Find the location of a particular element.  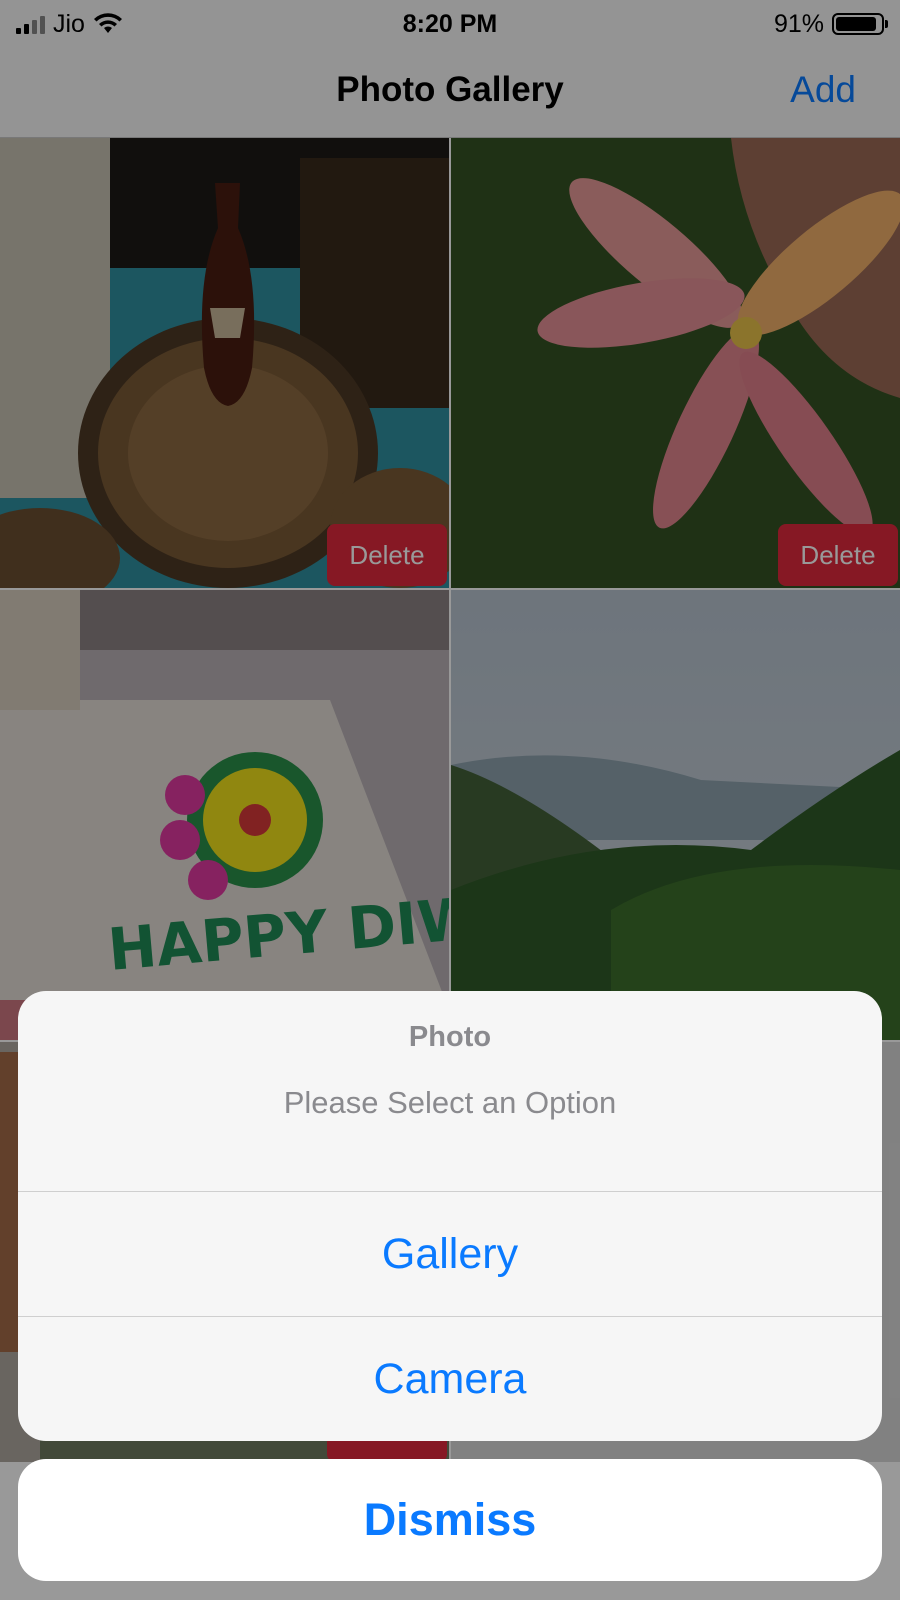

action-sheet-title: Photo is located at coordinates (450, 1037).